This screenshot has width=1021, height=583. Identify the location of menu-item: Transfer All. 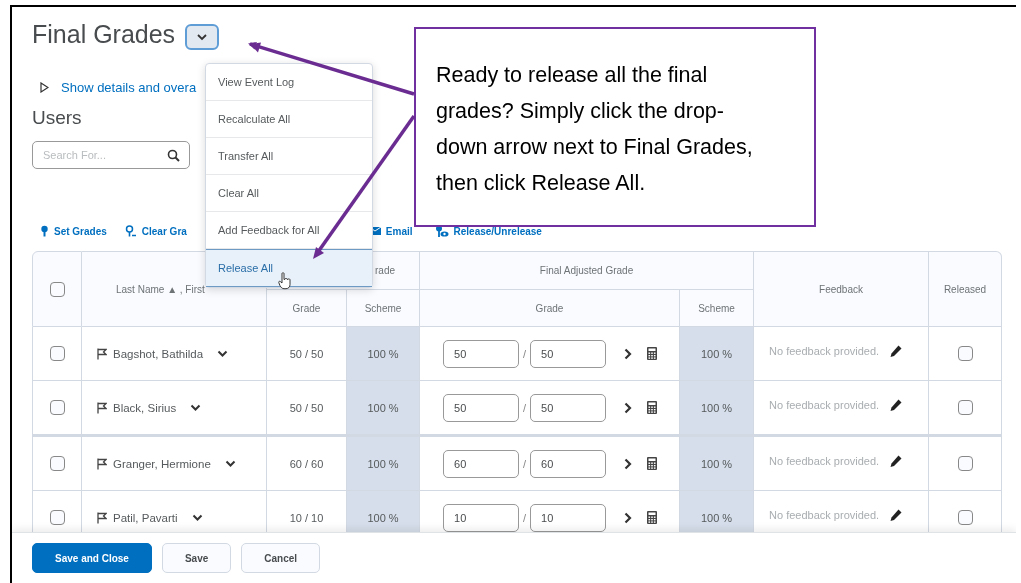
(289, 156).